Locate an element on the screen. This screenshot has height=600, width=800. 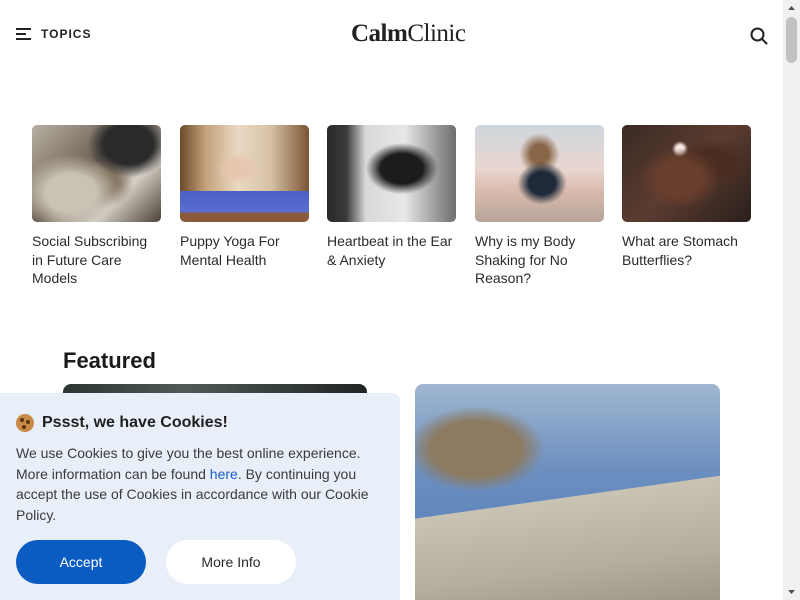
site-logo: CalmClinic is located at coordinates (408, 34).